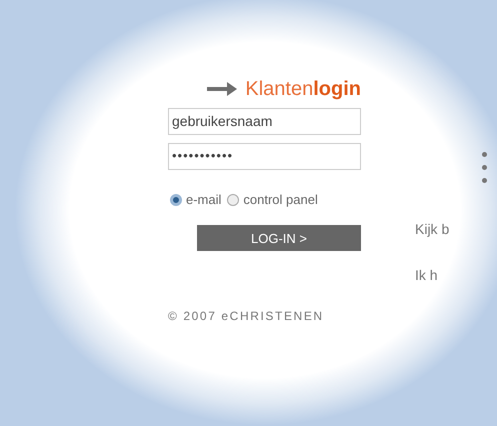  I want to click on radio-label: control panel, so click(280, 199).